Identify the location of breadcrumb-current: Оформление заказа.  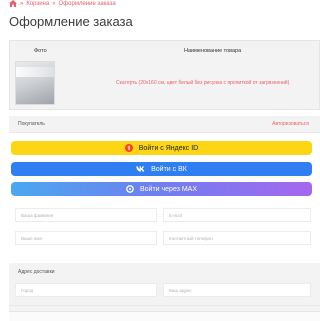
(87, 3).